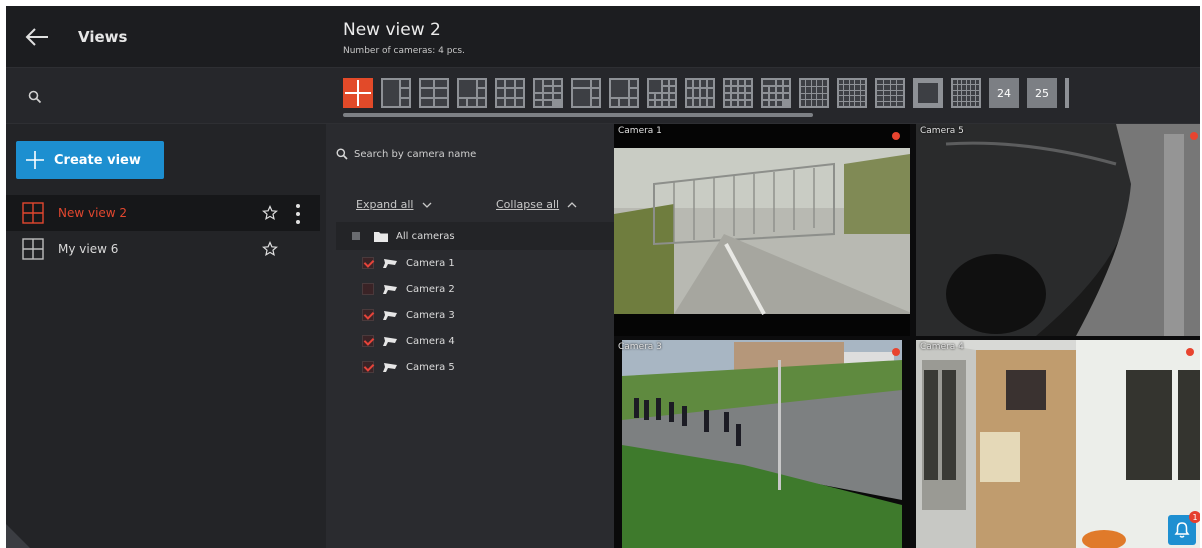  Describe the element at coordinates (430, 315) in the screenshot. I see `camera-label: Camera 3` at that location.